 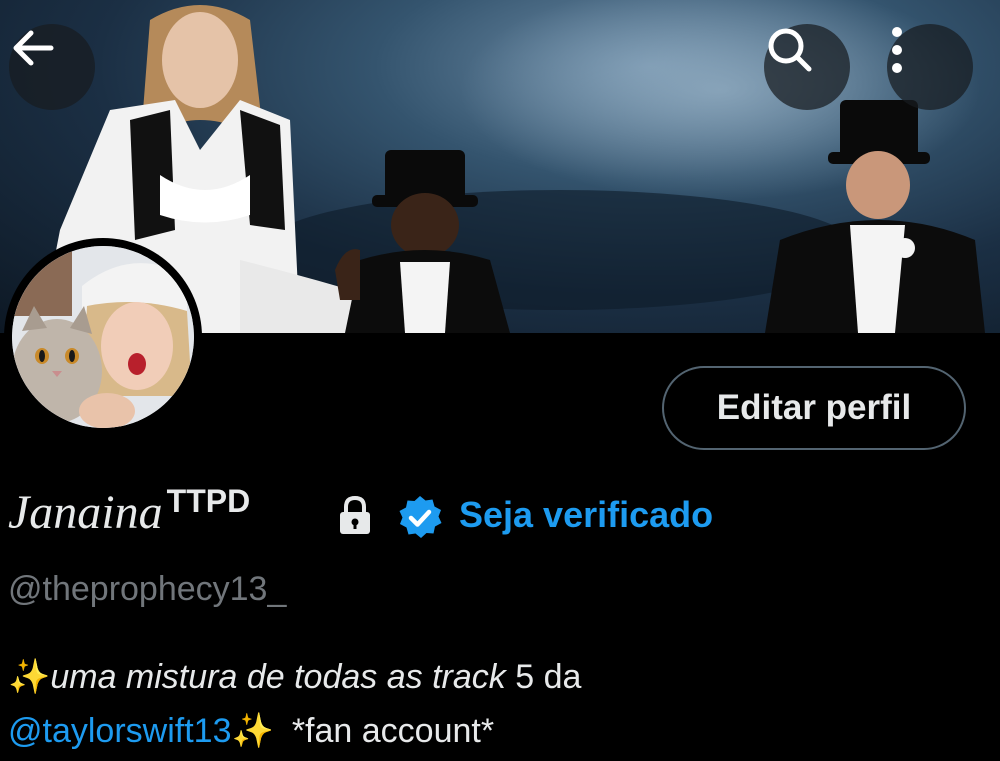 What do you see at coordinates (33, 48) in the screenshot?
I see `arrow-left-icon` at bounding box center [33, 48].